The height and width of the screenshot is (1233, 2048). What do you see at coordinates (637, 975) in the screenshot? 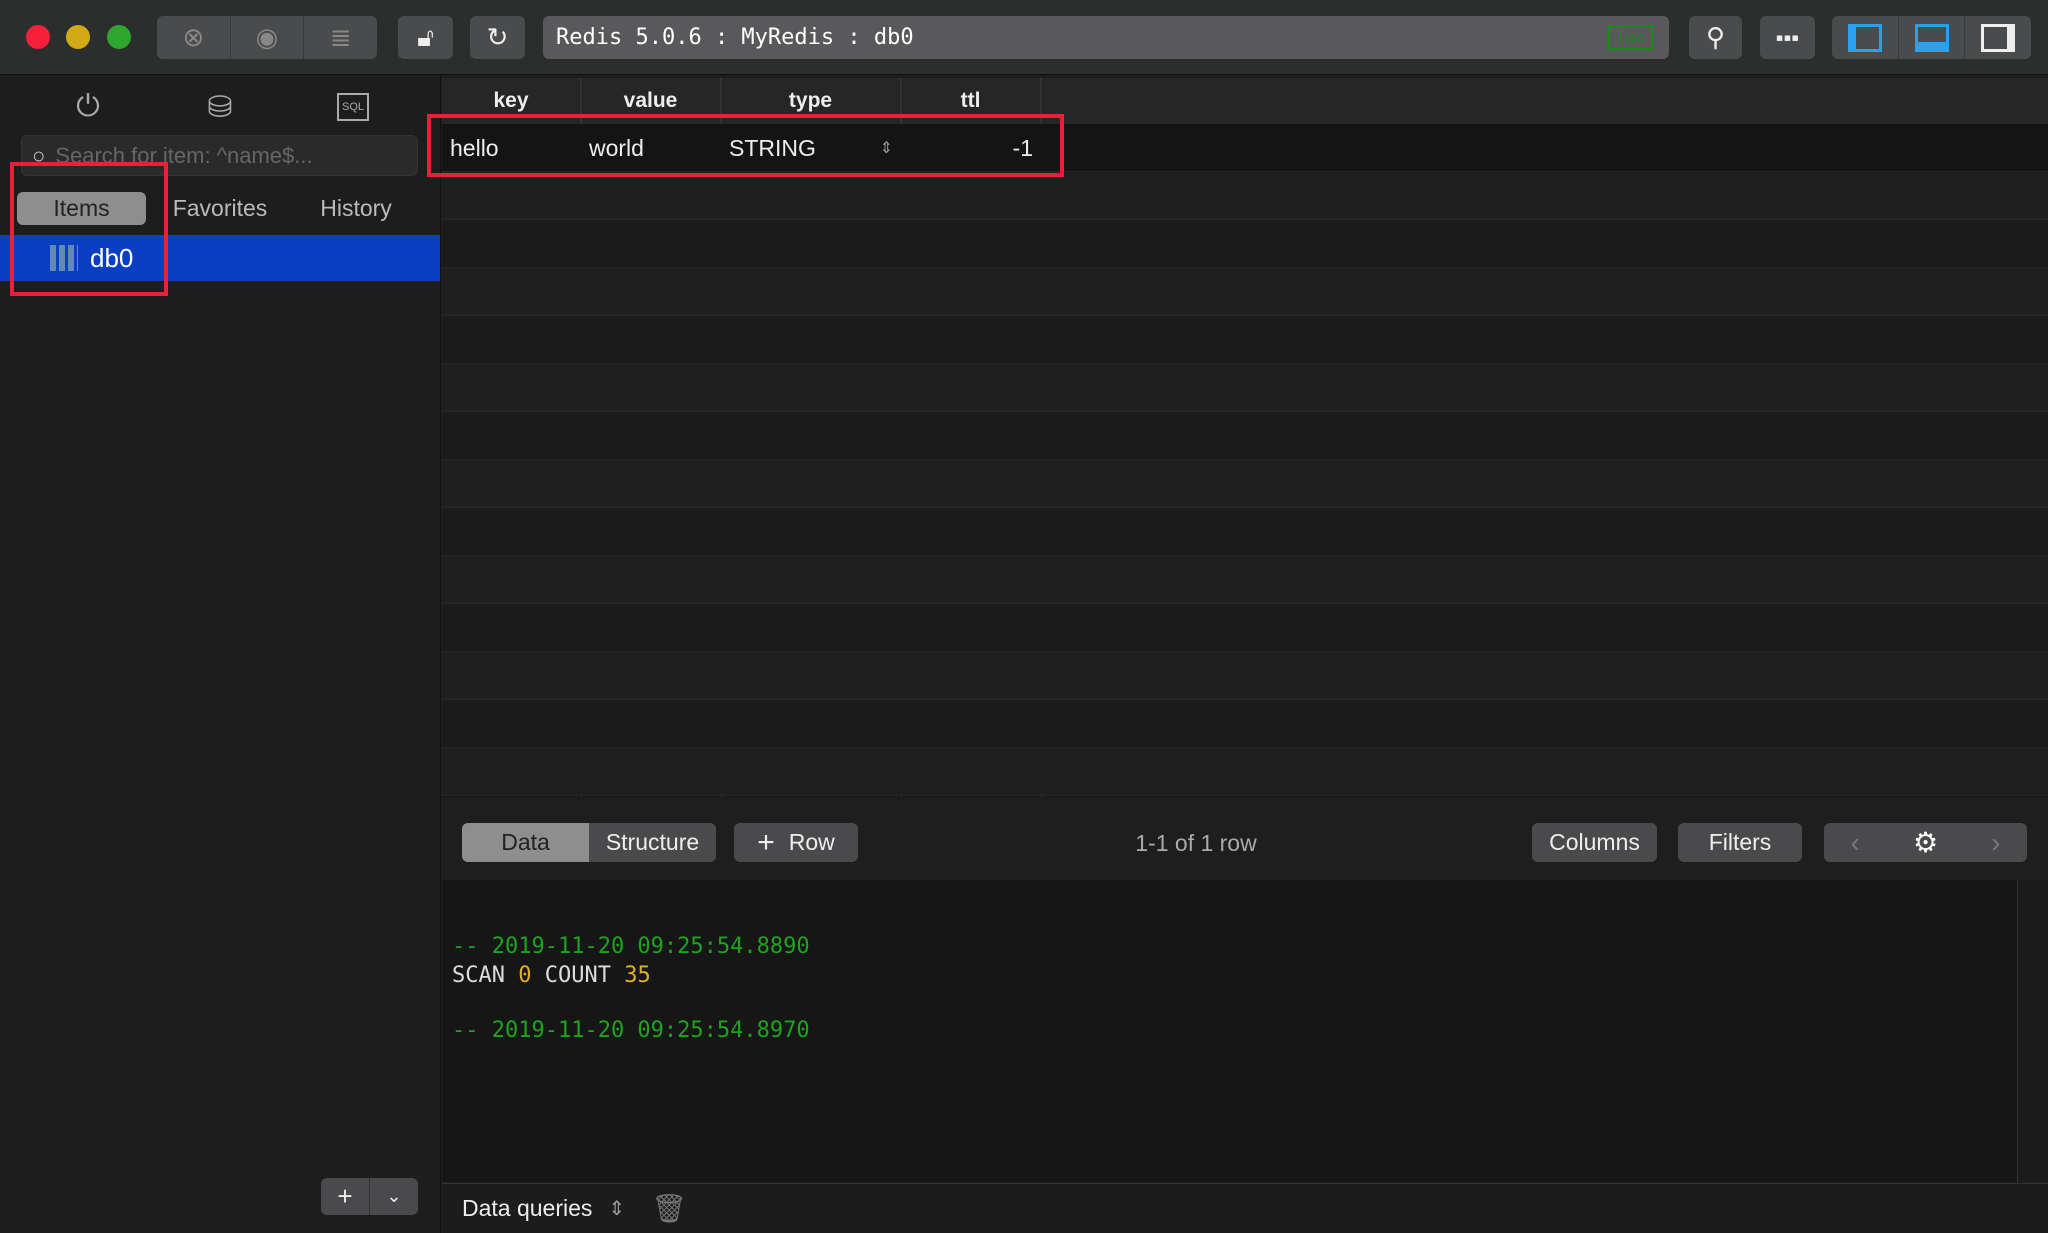
I see `cmd-arg: 35` at bounding box center [637, 975].